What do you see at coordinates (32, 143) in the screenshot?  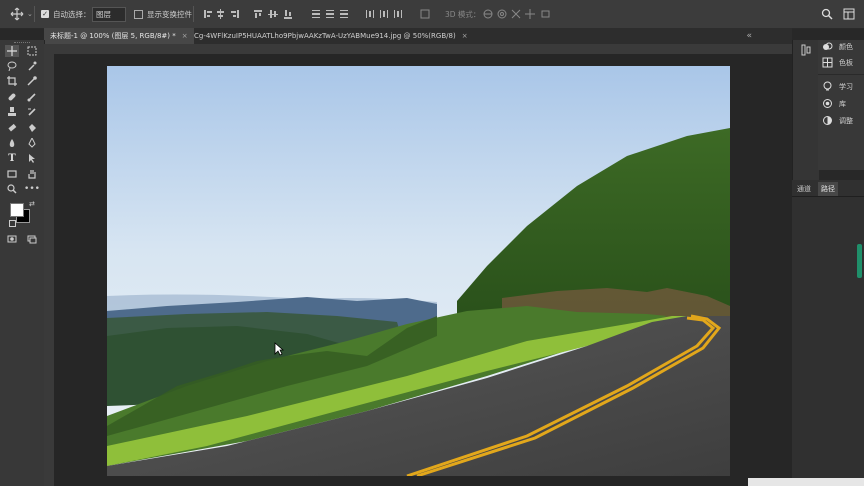 I see `pen-tool-icon` at bounding box center [32, 143].